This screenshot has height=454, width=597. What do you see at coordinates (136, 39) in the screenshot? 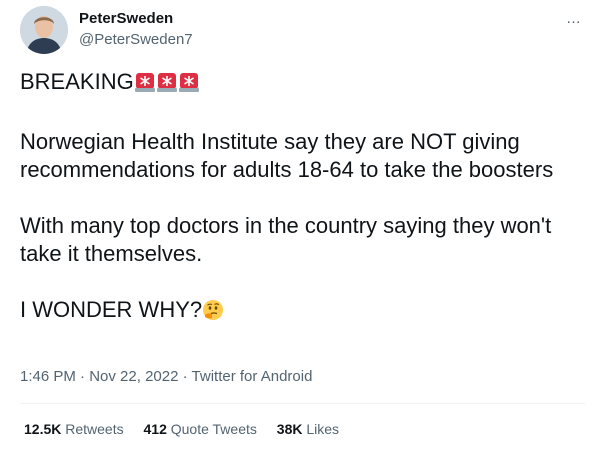
I see `user-handle: @PeterSweden7` at bounding box center [136, 39].